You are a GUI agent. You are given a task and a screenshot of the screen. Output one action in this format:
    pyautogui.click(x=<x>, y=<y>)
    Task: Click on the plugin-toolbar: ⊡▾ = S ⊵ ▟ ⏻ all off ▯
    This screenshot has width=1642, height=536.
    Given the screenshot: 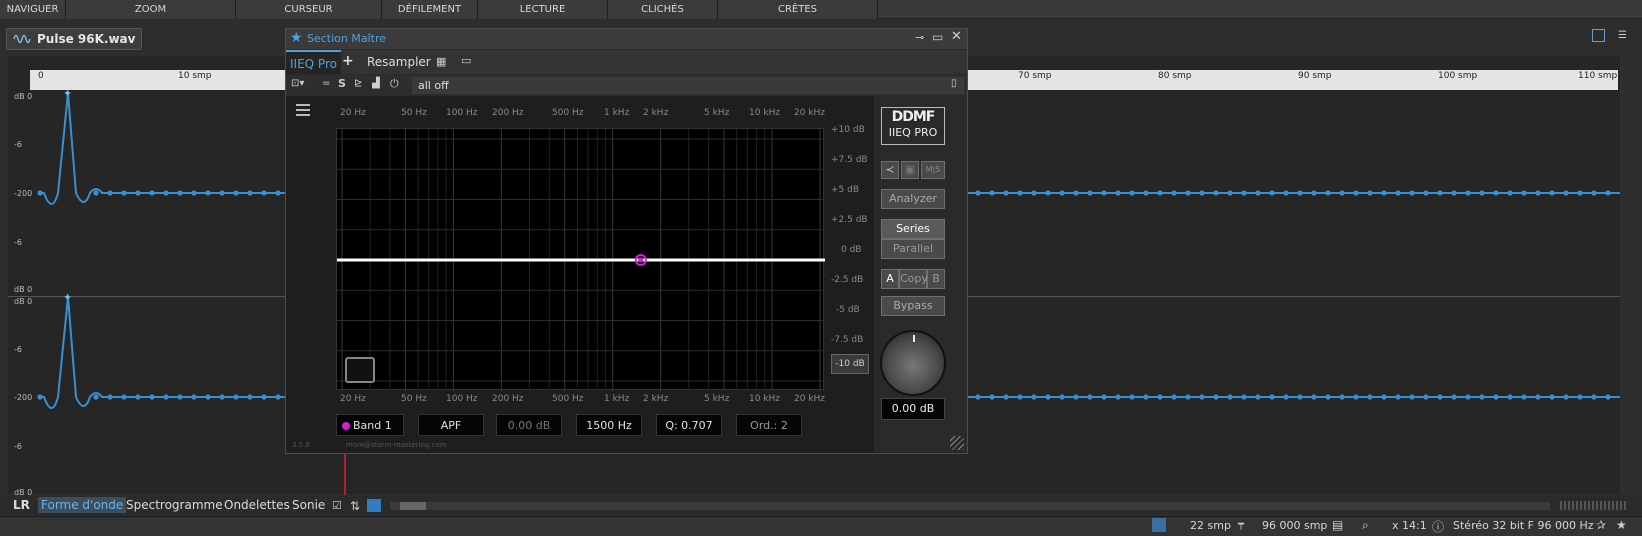 What is the action you would take?
    pyautogui.click(x=626, y=85)
    